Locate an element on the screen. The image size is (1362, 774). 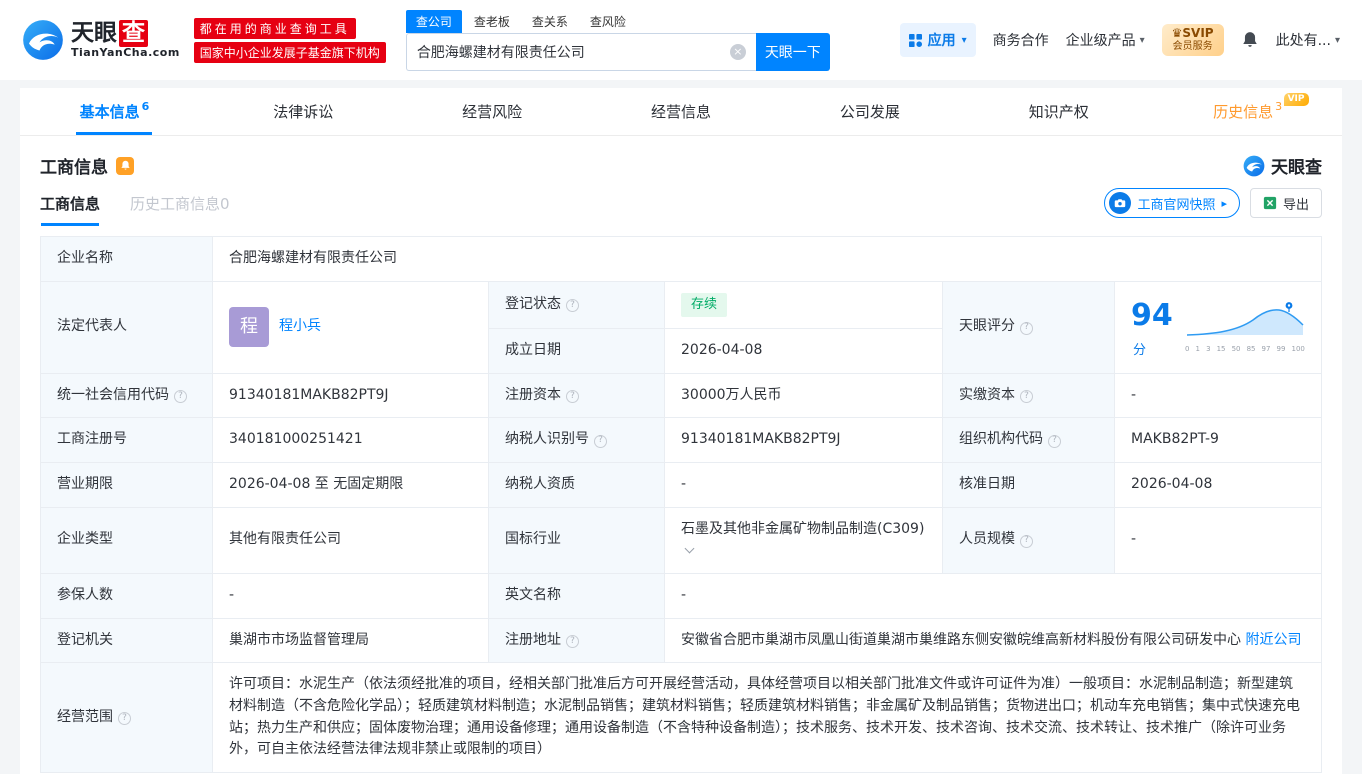
industry-value: 石墨及其他非金属矿物制品制造(C309) is located at coordinates (803, 540).